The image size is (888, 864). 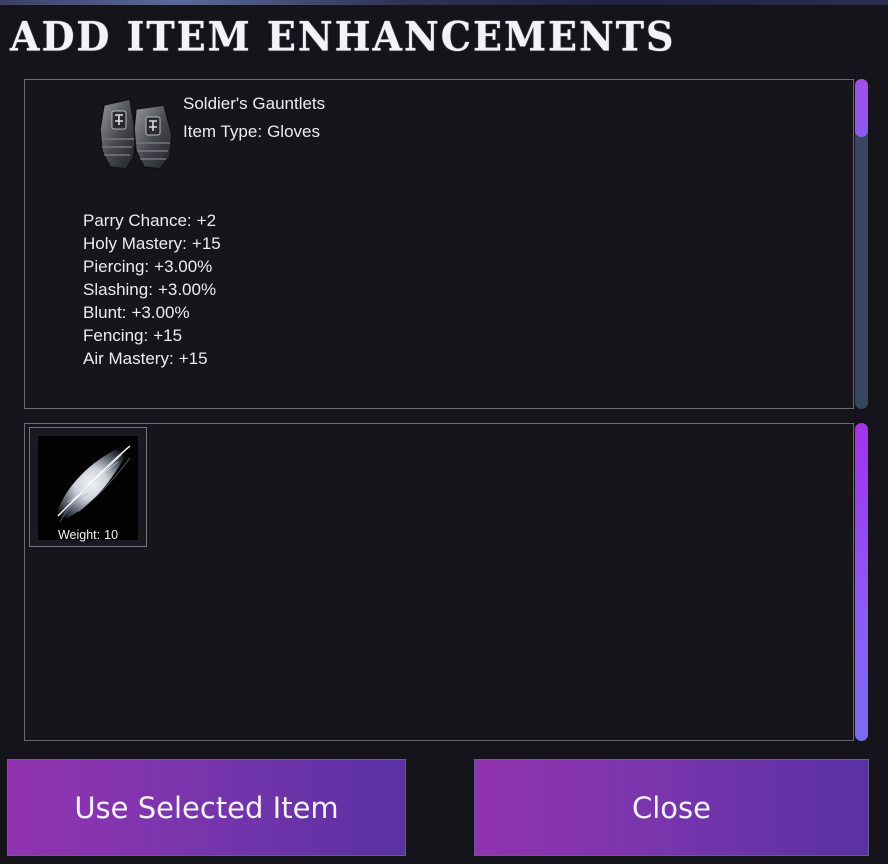 I want to click on weight-value: 10, so click(x=111, y=535).